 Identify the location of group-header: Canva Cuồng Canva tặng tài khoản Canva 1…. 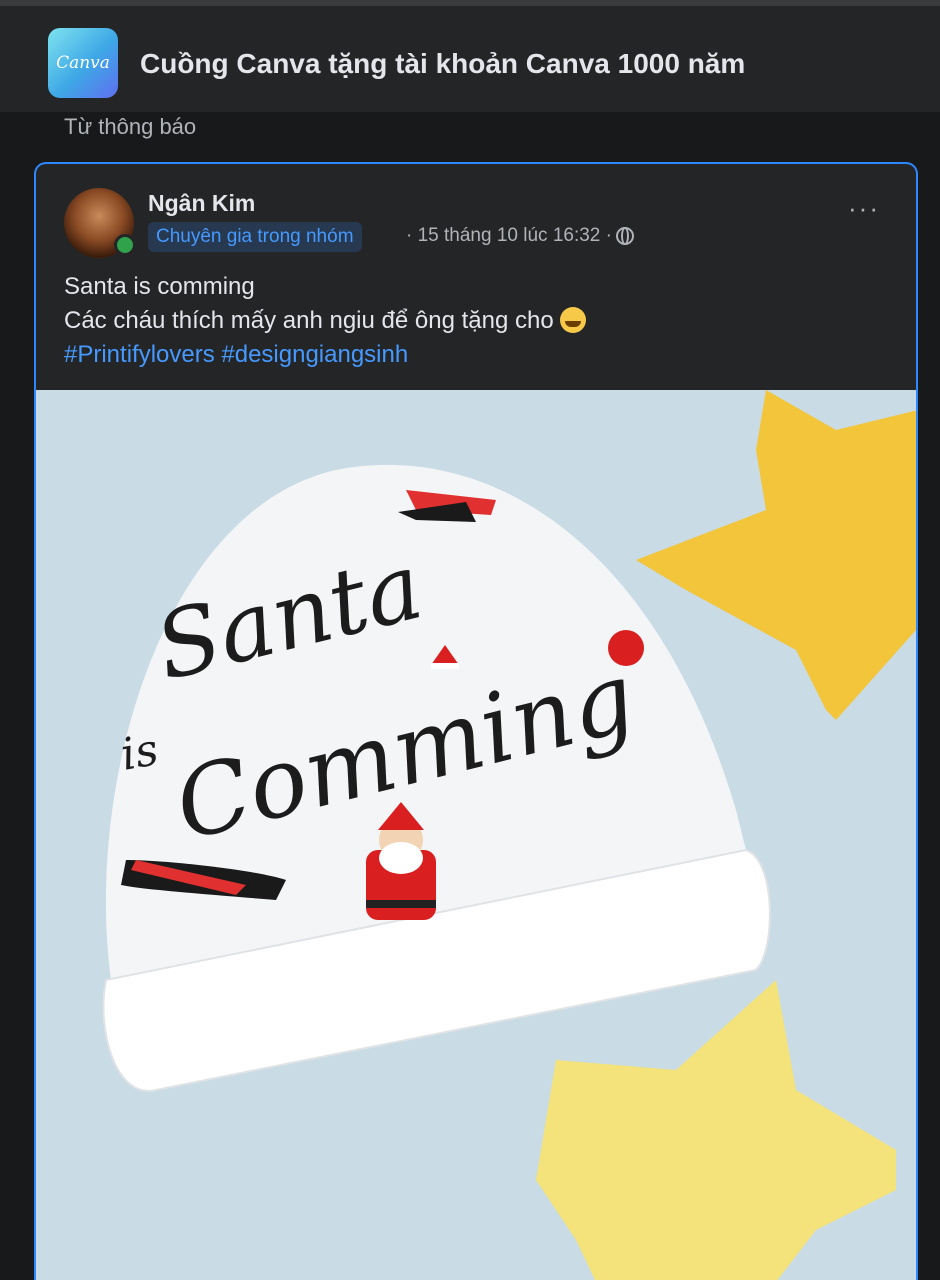
(470, 56).